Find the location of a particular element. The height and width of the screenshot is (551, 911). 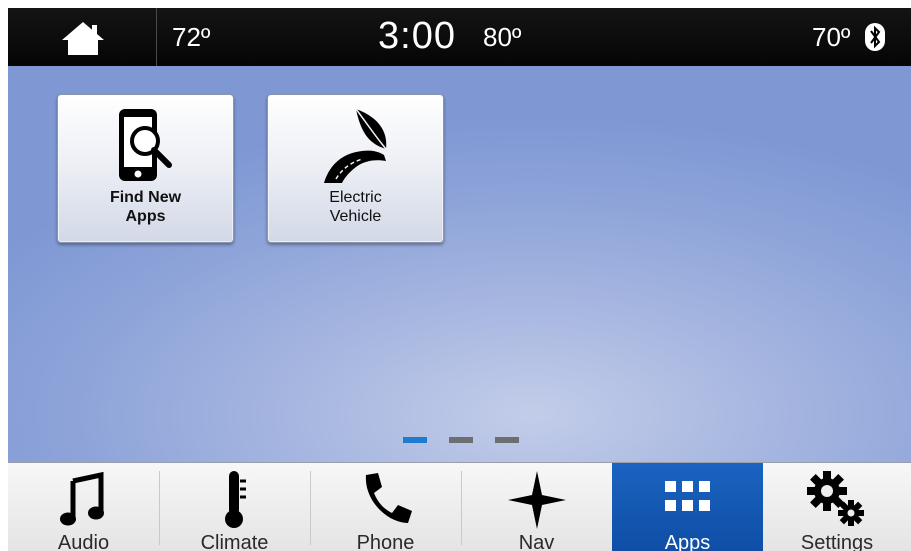

nav-label: Phone is located at coordinates (385, 541).